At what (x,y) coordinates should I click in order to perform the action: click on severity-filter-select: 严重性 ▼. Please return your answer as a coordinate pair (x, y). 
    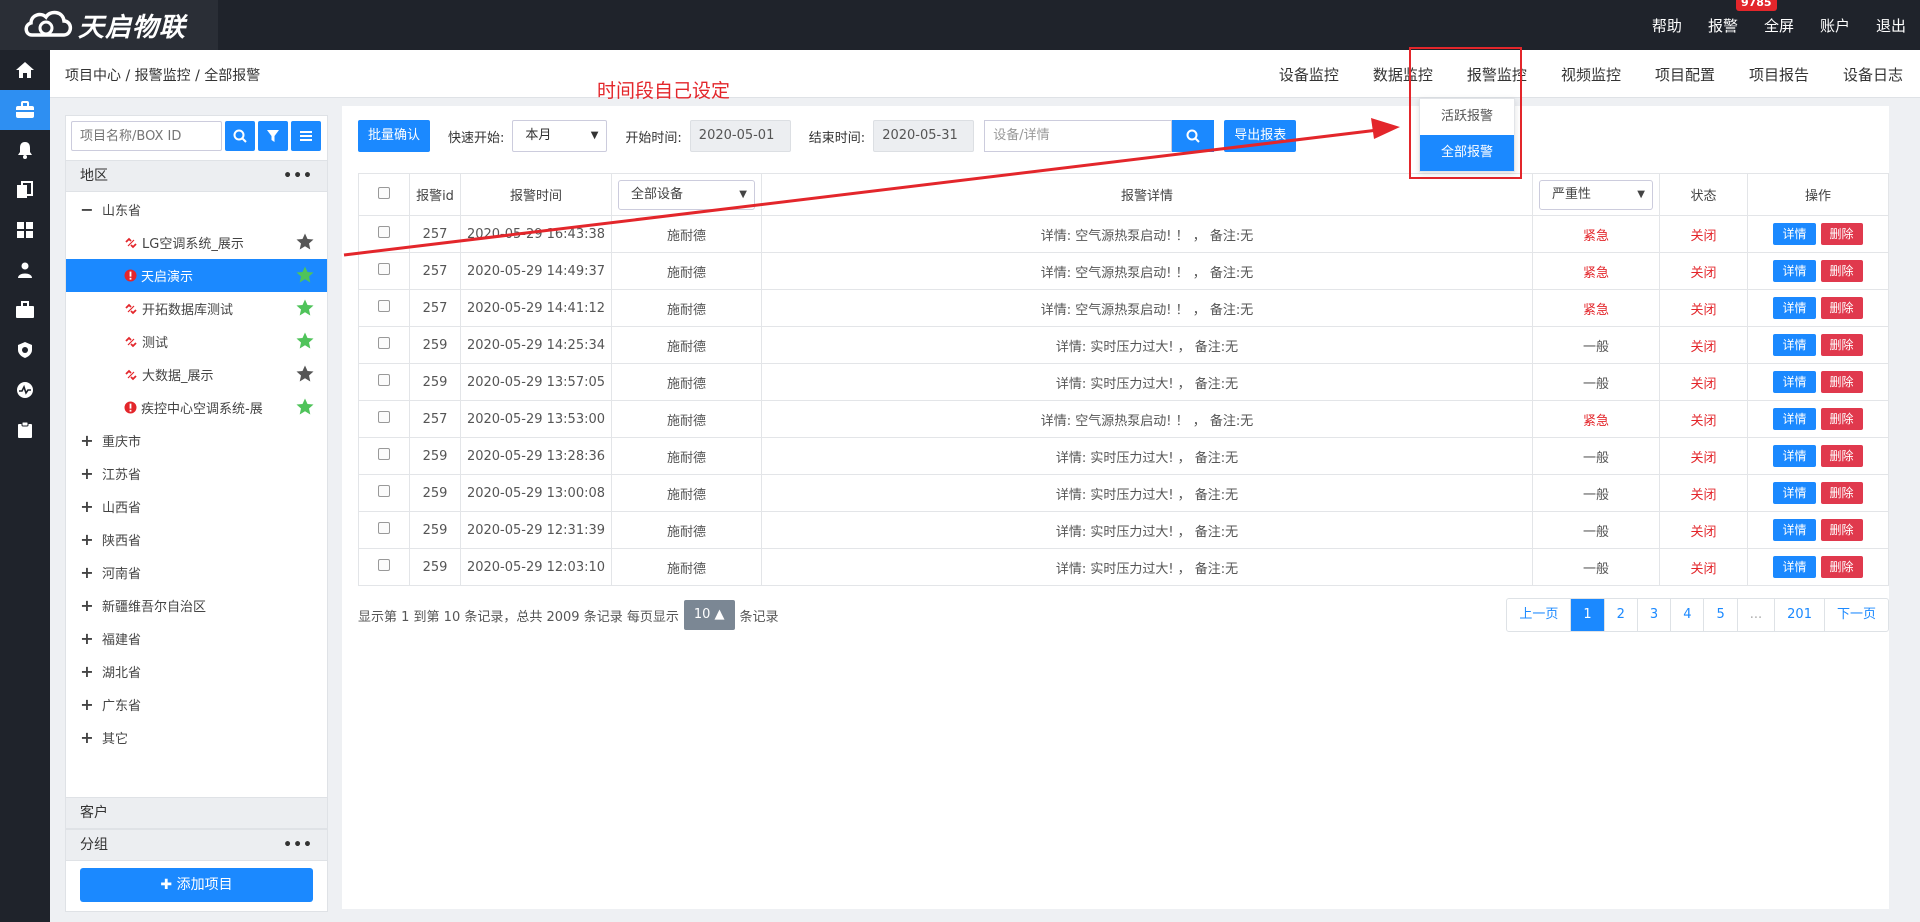
    Looking at the image, I should click on (1596, 194).